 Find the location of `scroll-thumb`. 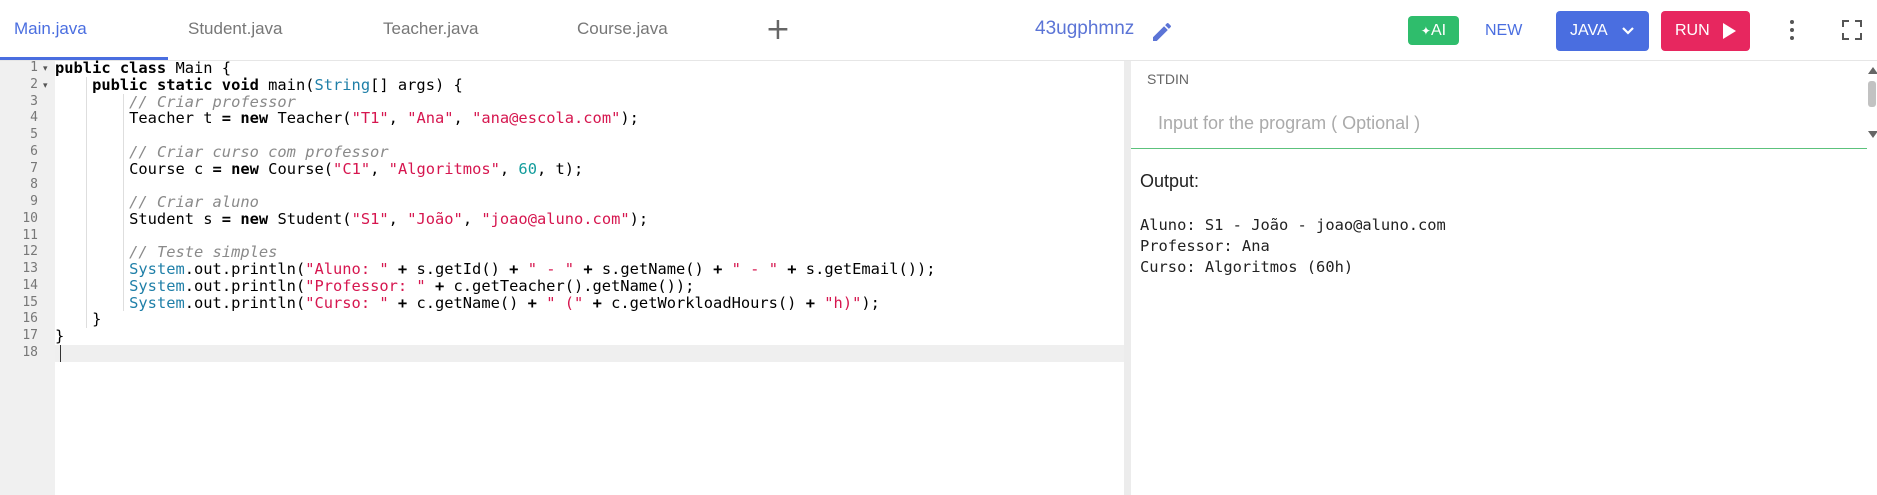

scroll-thumb is located at coordinates (1872, 94).